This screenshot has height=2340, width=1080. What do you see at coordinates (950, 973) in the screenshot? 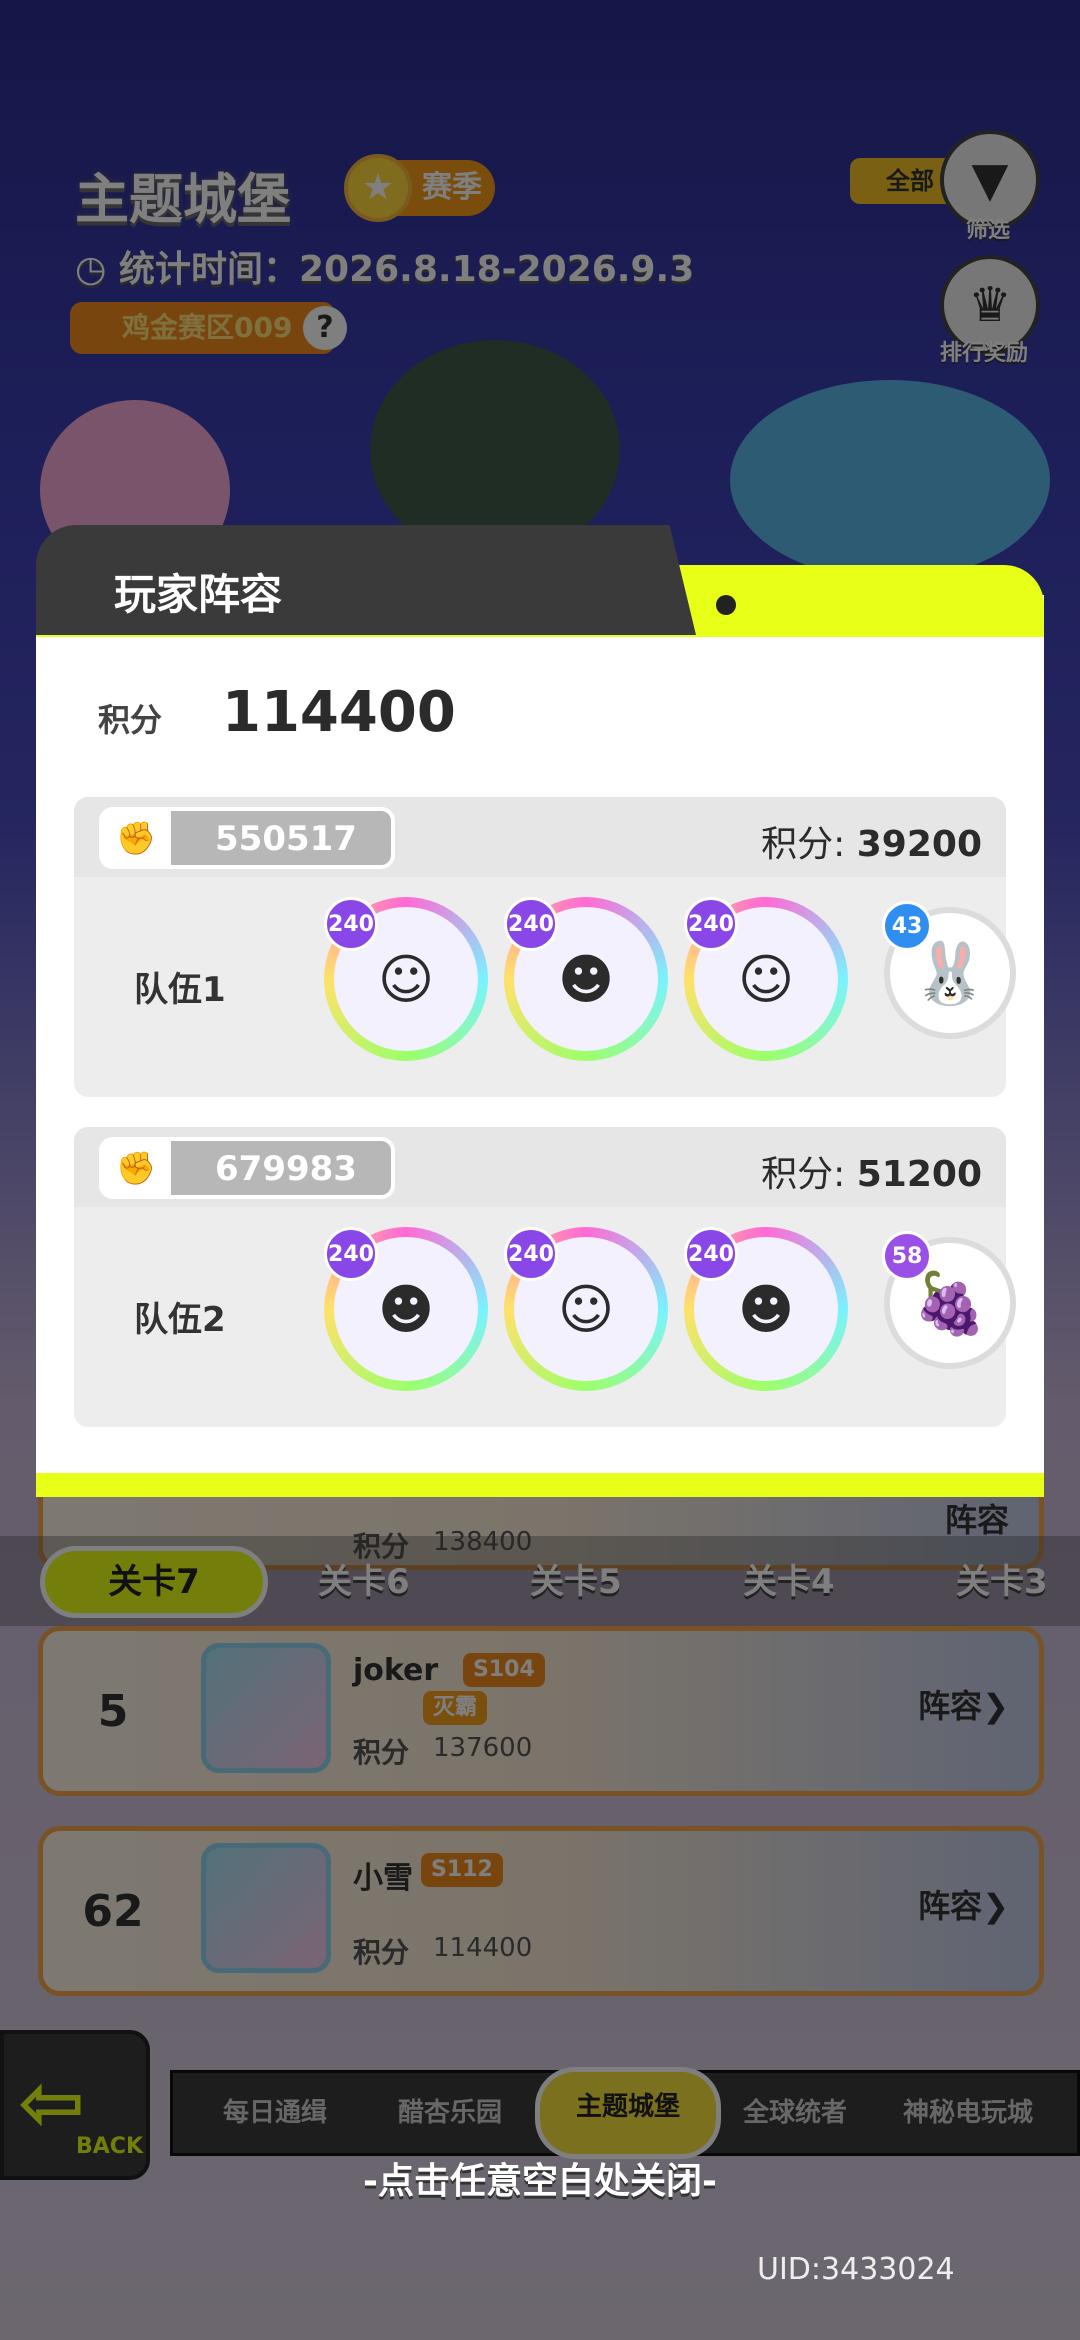
I see `pet-icon: 🐰` at bounding box center [950, 973].